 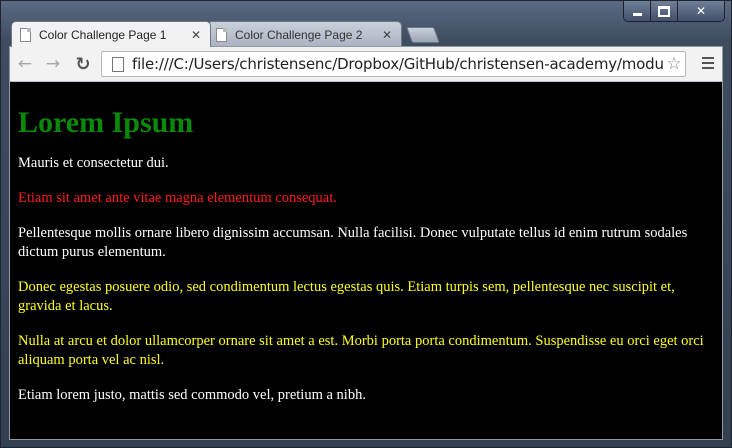 I want to click on maximize-button, so click(x=664, y=11).